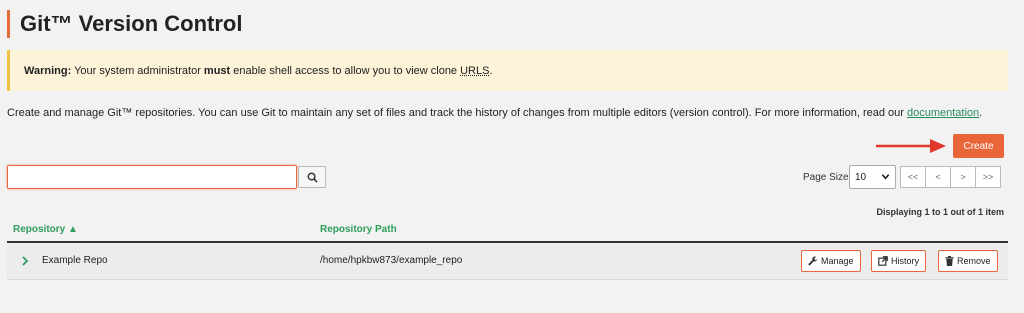 This screenshot has width=1024, height=313. What do you see at coordinates (48, 70) in the screenshot?
I see `warning-label: Warning:` at bounding box center [48, 70].